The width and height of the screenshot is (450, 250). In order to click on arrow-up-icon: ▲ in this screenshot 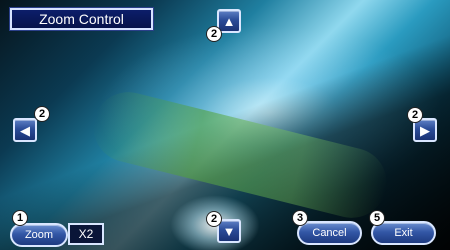, I will do `click(229, 21)`.